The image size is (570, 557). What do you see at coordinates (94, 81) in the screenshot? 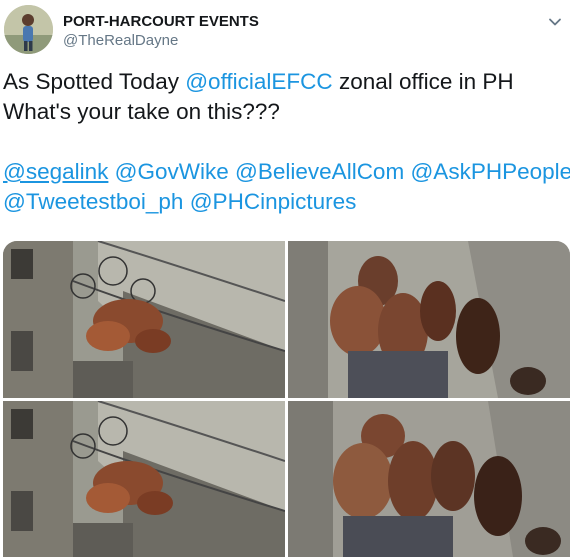
I see `text-prefix: As Spotted Today` at bounding box center [94, 81].